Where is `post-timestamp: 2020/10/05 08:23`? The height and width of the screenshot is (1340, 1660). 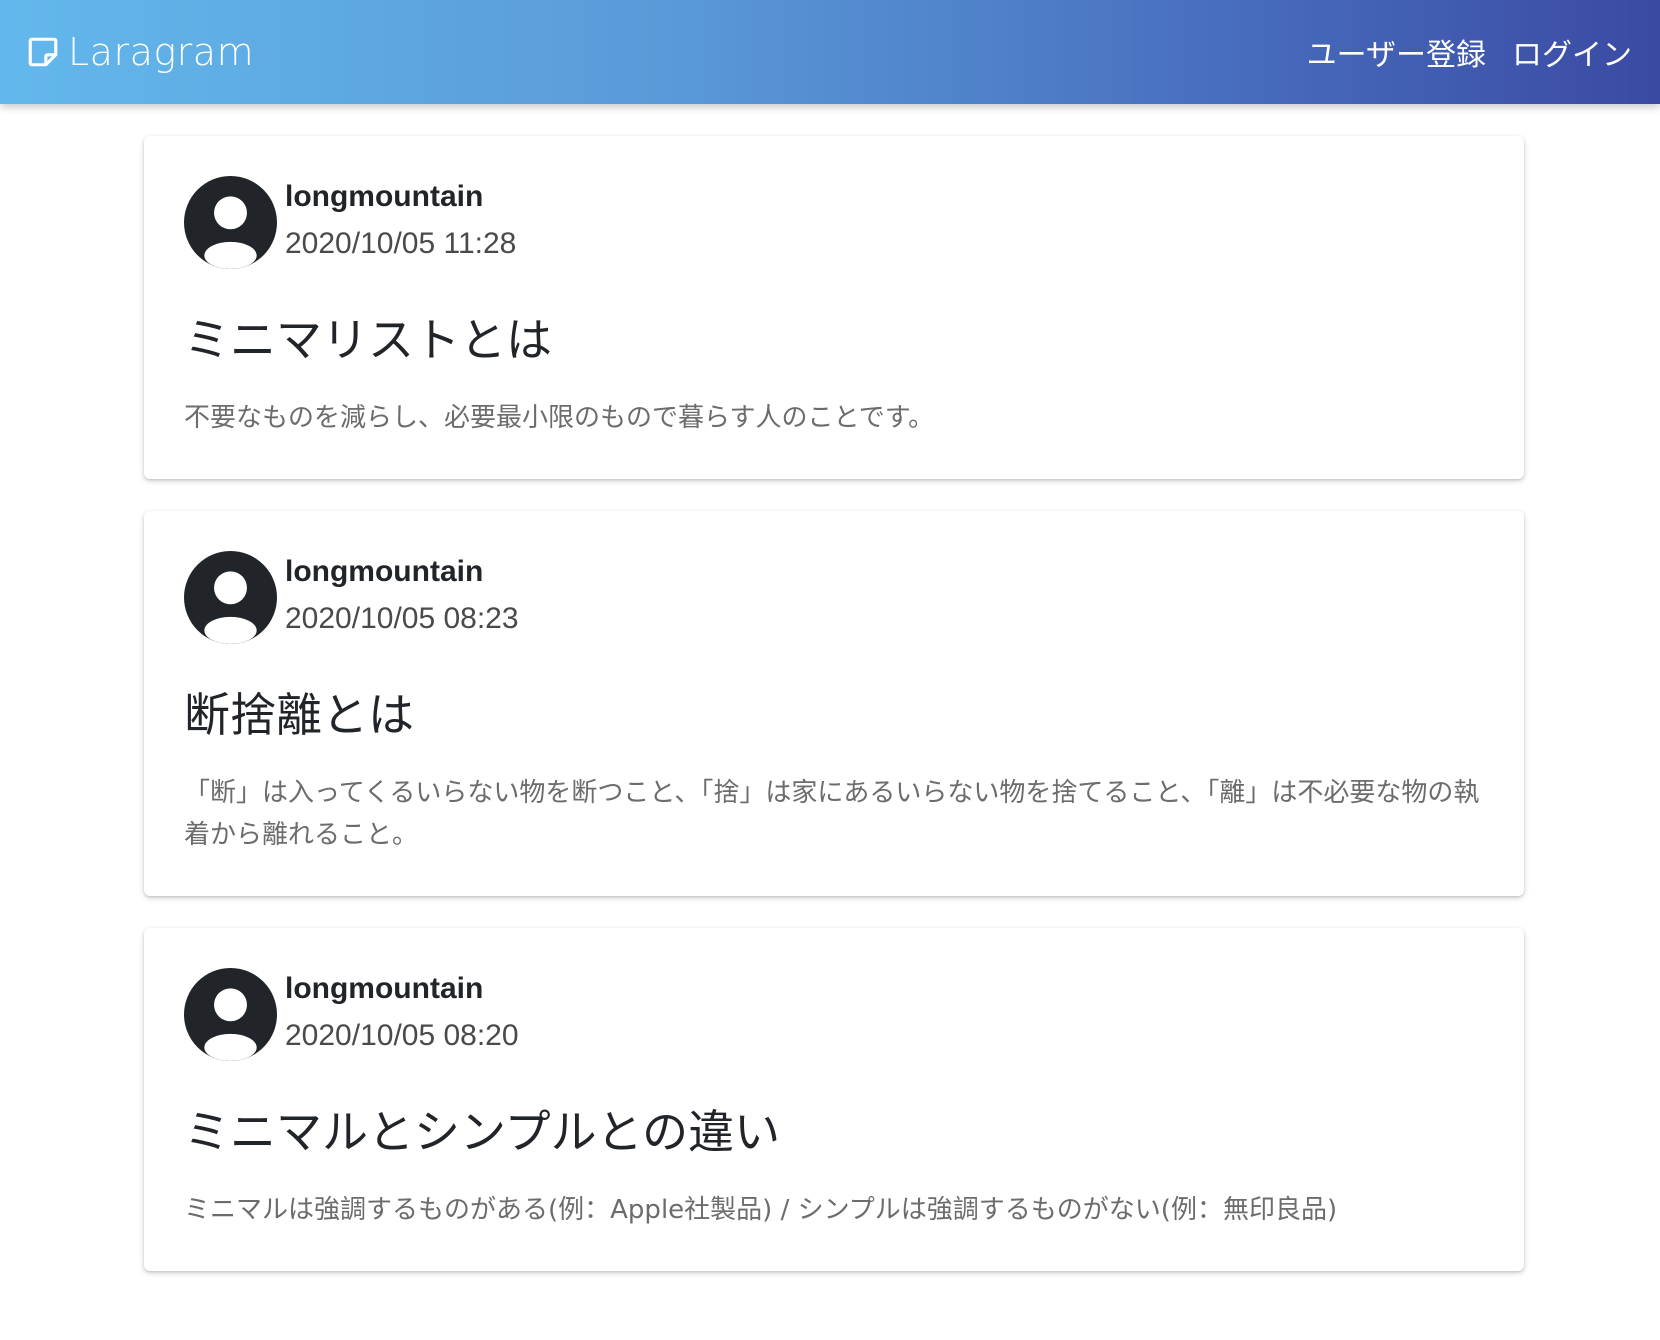
post-timestamp: 2020/10/05 08:23 is located at coordinates (402, 618).